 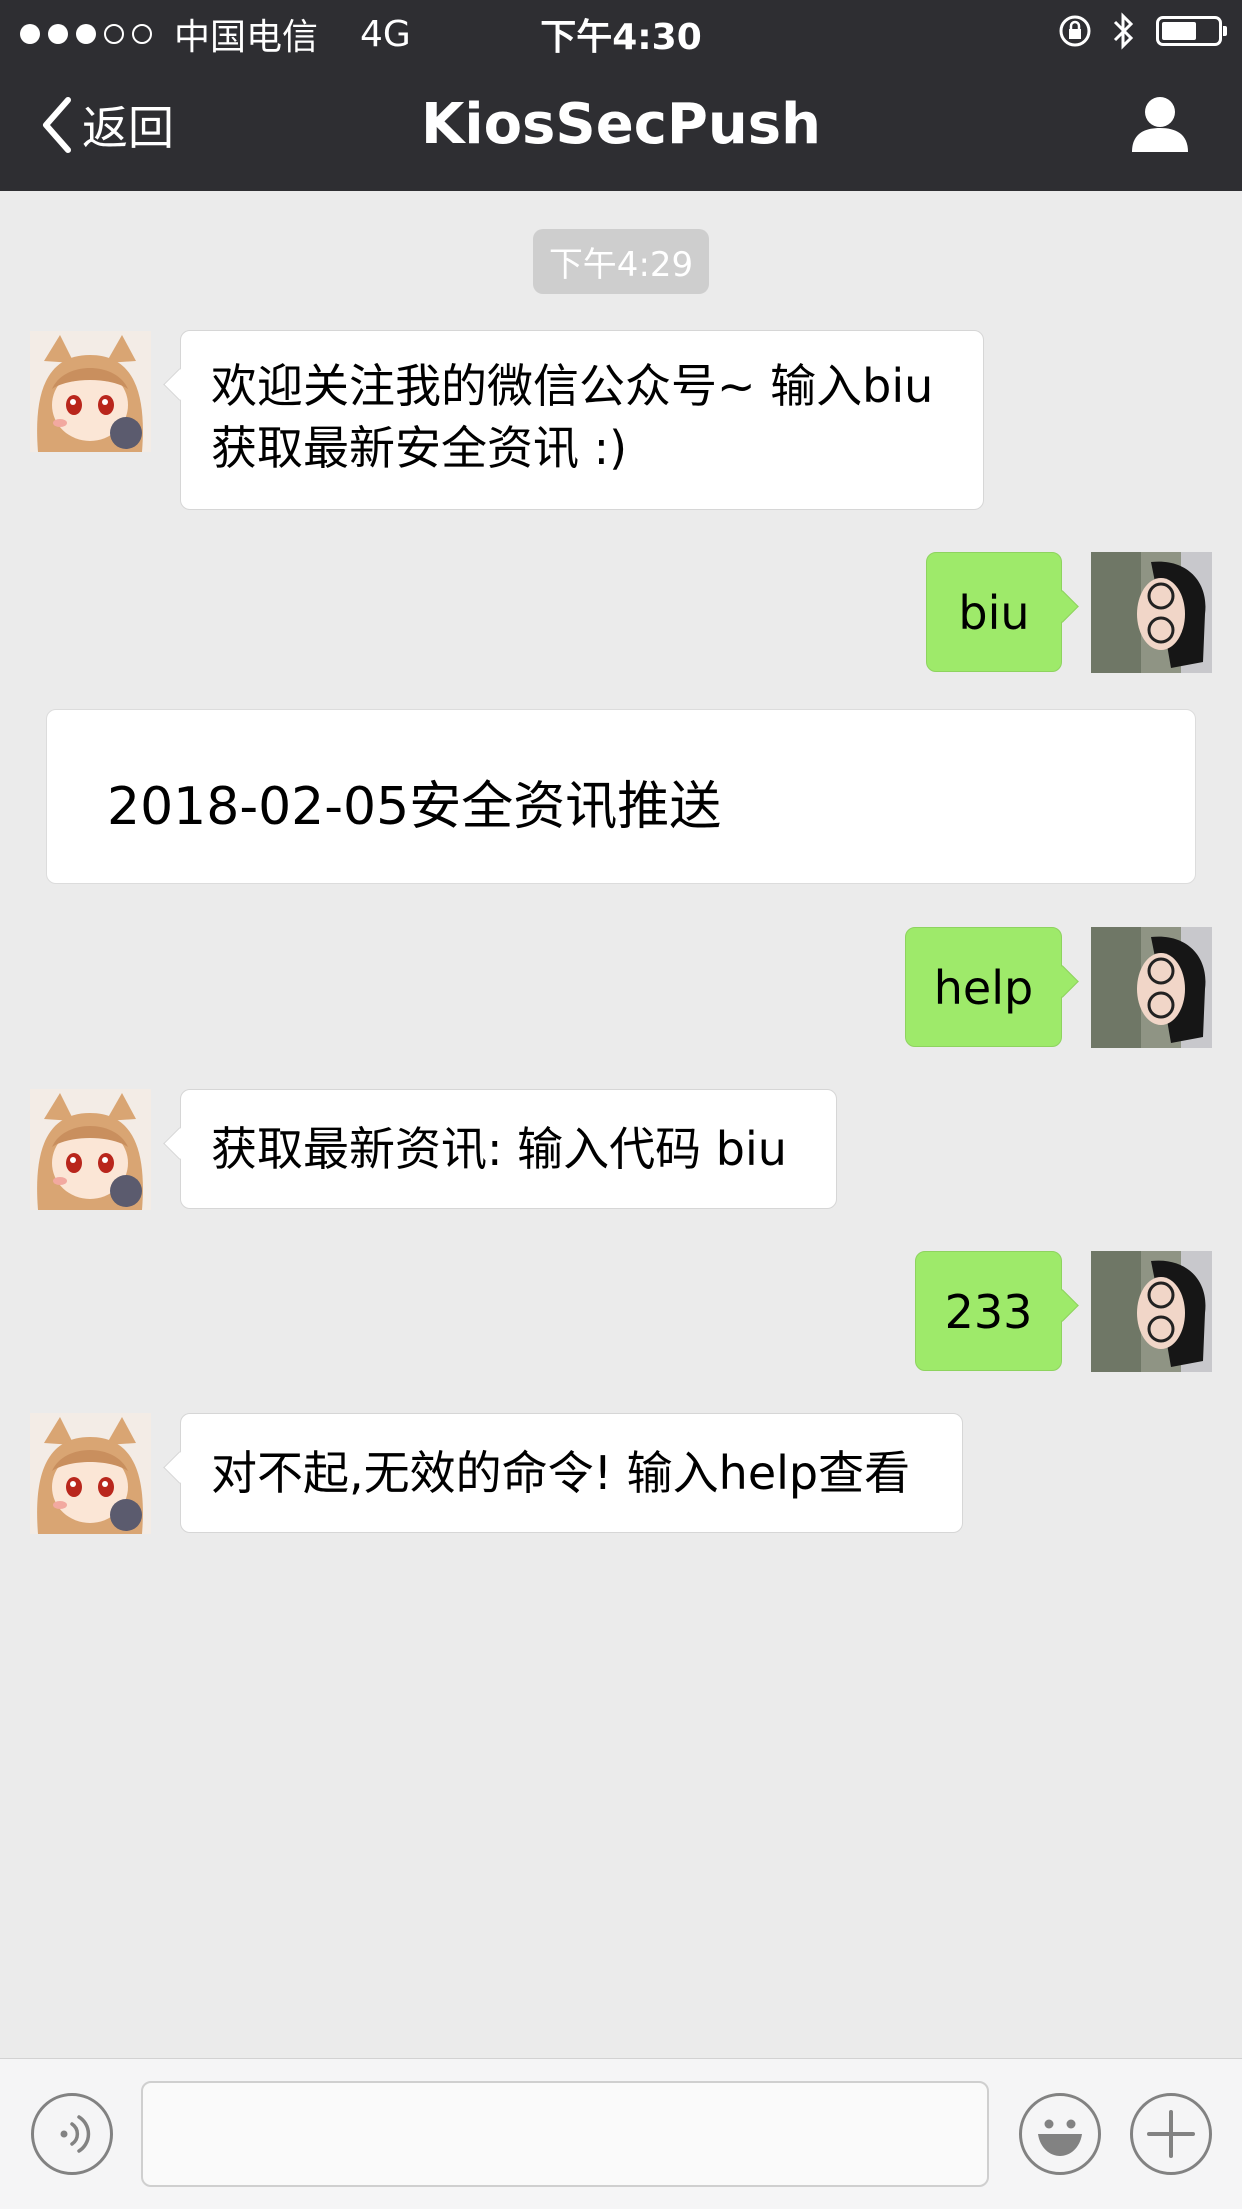 I want to click on orientation-lock-icon, so click(x=1075, y=31).